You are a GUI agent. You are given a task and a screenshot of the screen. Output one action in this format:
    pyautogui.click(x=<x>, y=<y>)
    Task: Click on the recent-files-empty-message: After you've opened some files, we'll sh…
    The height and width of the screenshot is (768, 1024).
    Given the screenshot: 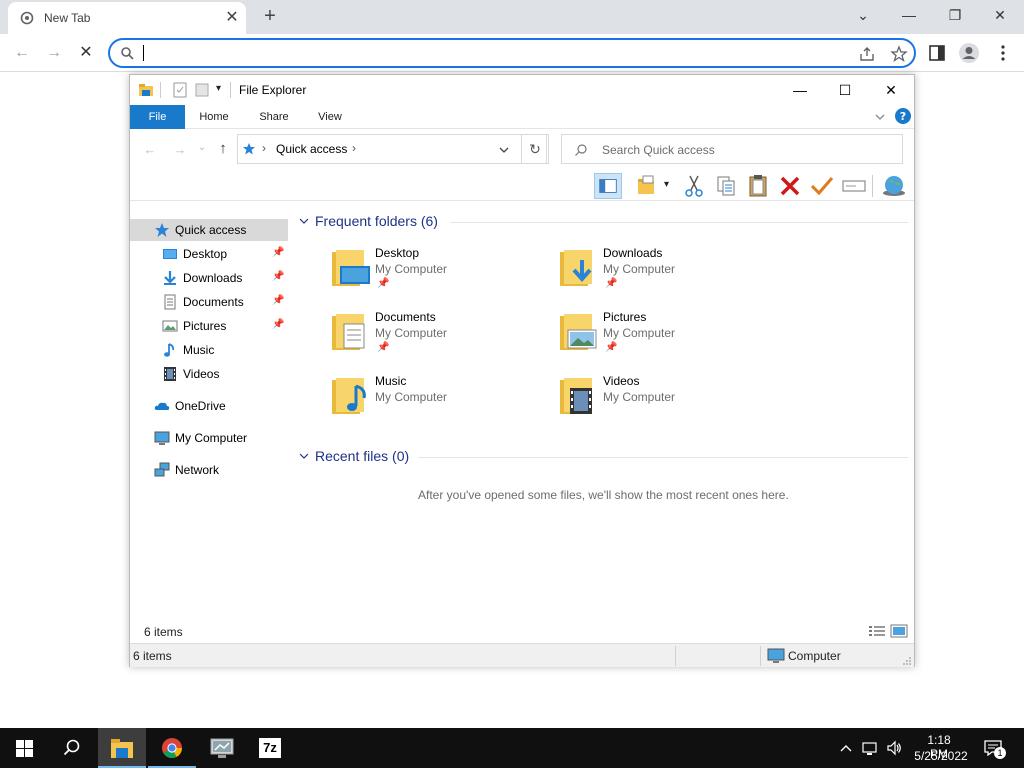 What is the action you would take?
    pyautogui.click(x=603, y=495)
    